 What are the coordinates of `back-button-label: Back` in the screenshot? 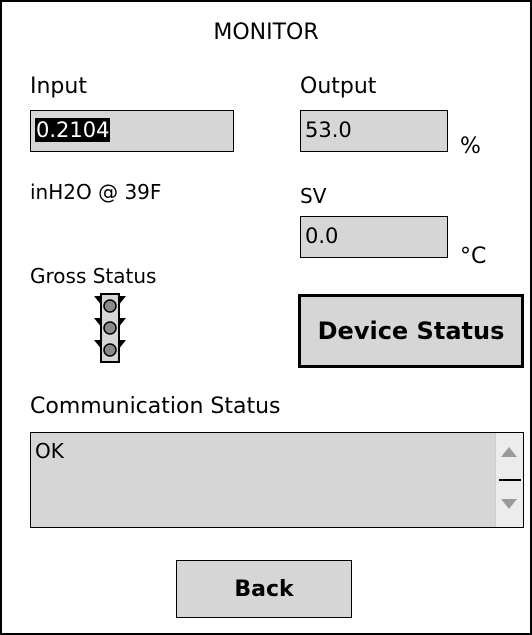 It's located at (264, 589).